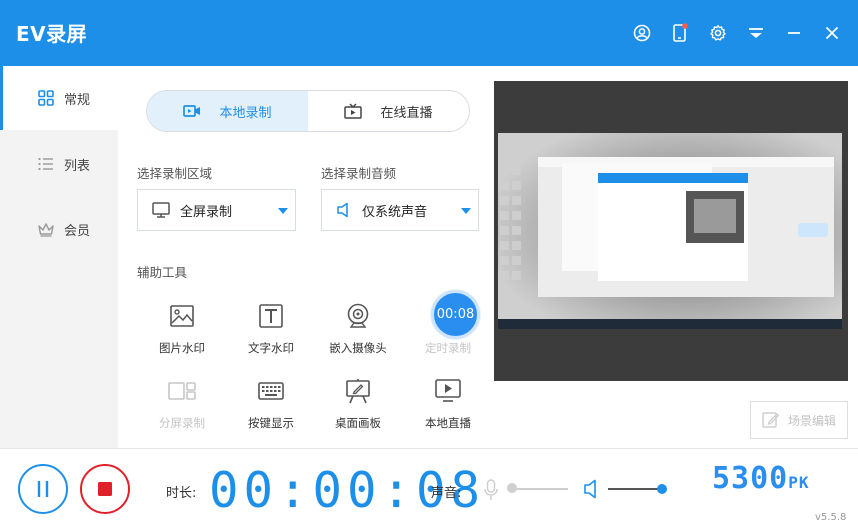 This screenshot has width=858, height=530. I want to click on sidebar: 常规 列表 会员, so click(59, 257).